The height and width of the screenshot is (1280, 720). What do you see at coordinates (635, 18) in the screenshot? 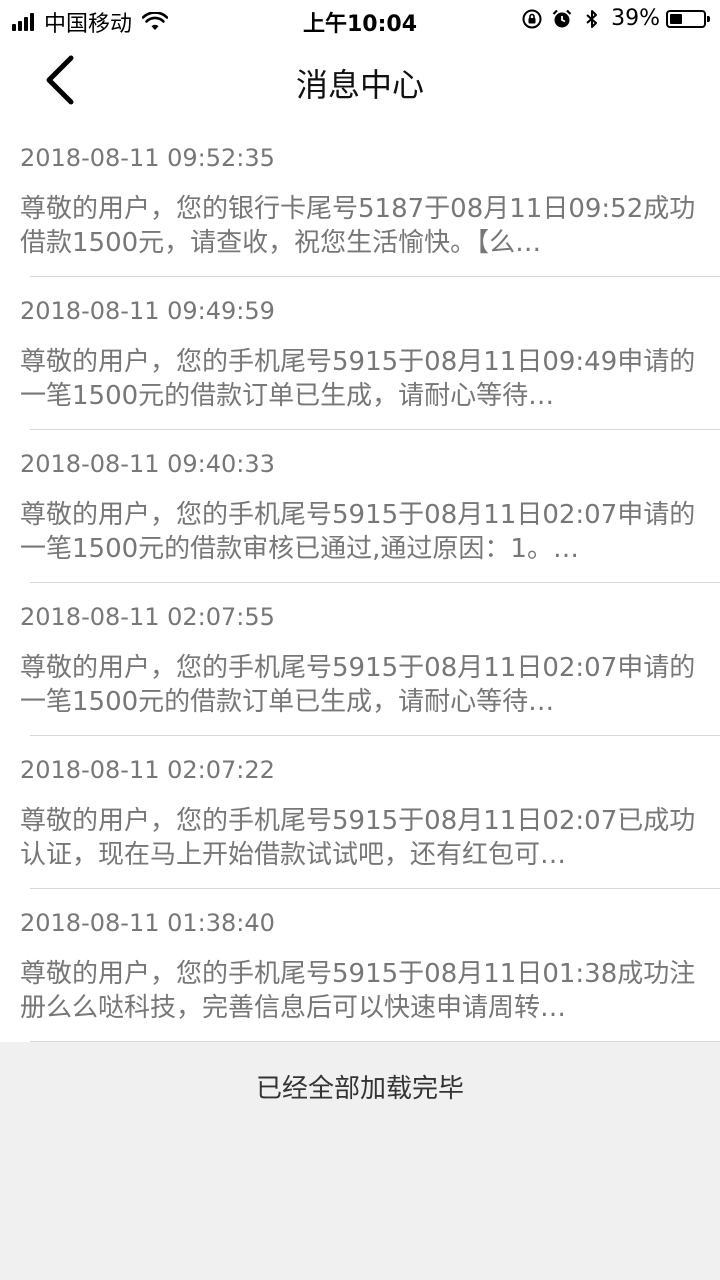
I see `battery-percent: 39%` at bounding box center [635, 18].